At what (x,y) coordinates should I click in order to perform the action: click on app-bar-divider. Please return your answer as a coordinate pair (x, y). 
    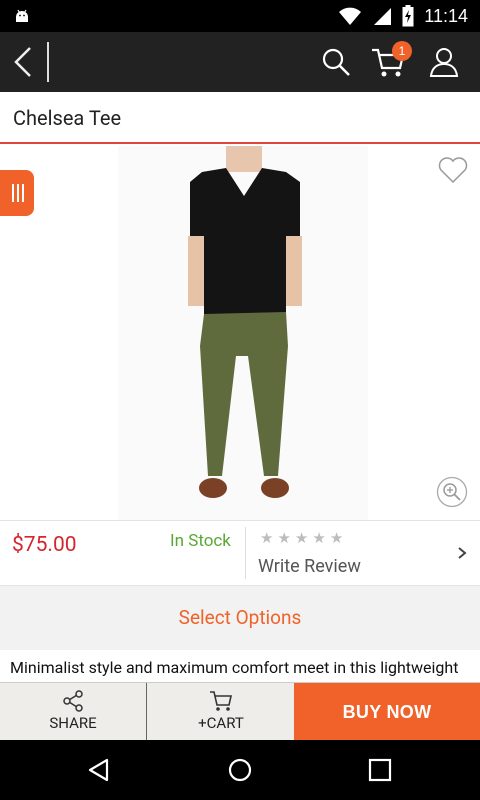
    Looking at the image, I should click on (48, 62).